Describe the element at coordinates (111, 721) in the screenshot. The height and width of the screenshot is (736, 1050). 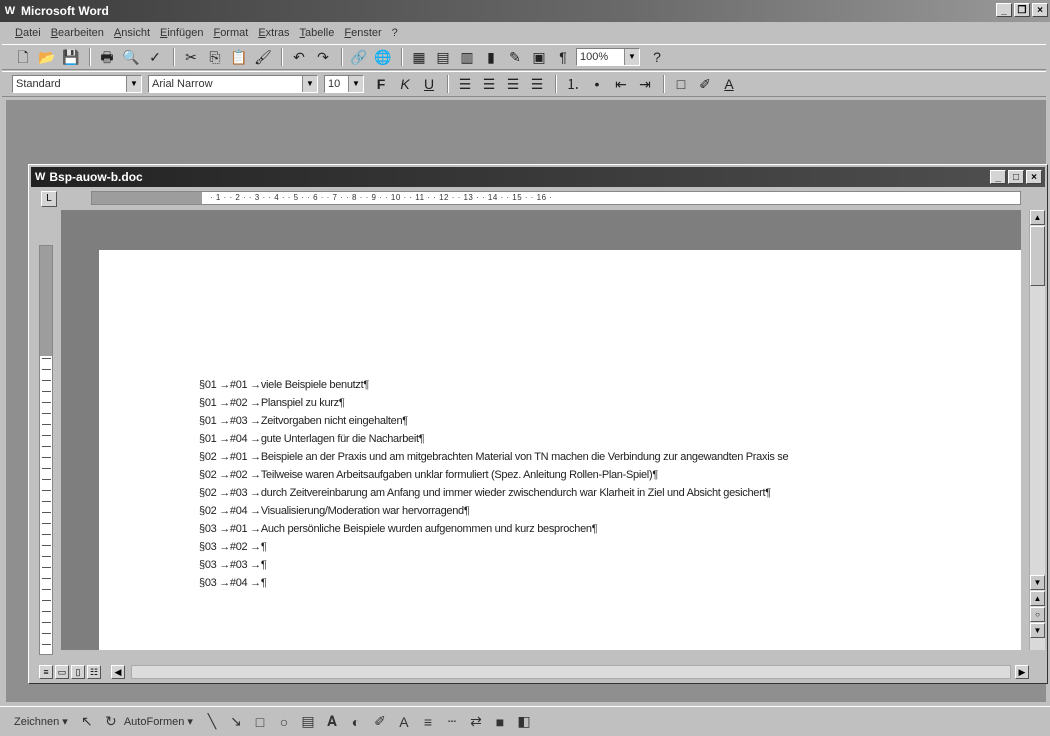
I see `free-rotate-icon: ↻` at that location.